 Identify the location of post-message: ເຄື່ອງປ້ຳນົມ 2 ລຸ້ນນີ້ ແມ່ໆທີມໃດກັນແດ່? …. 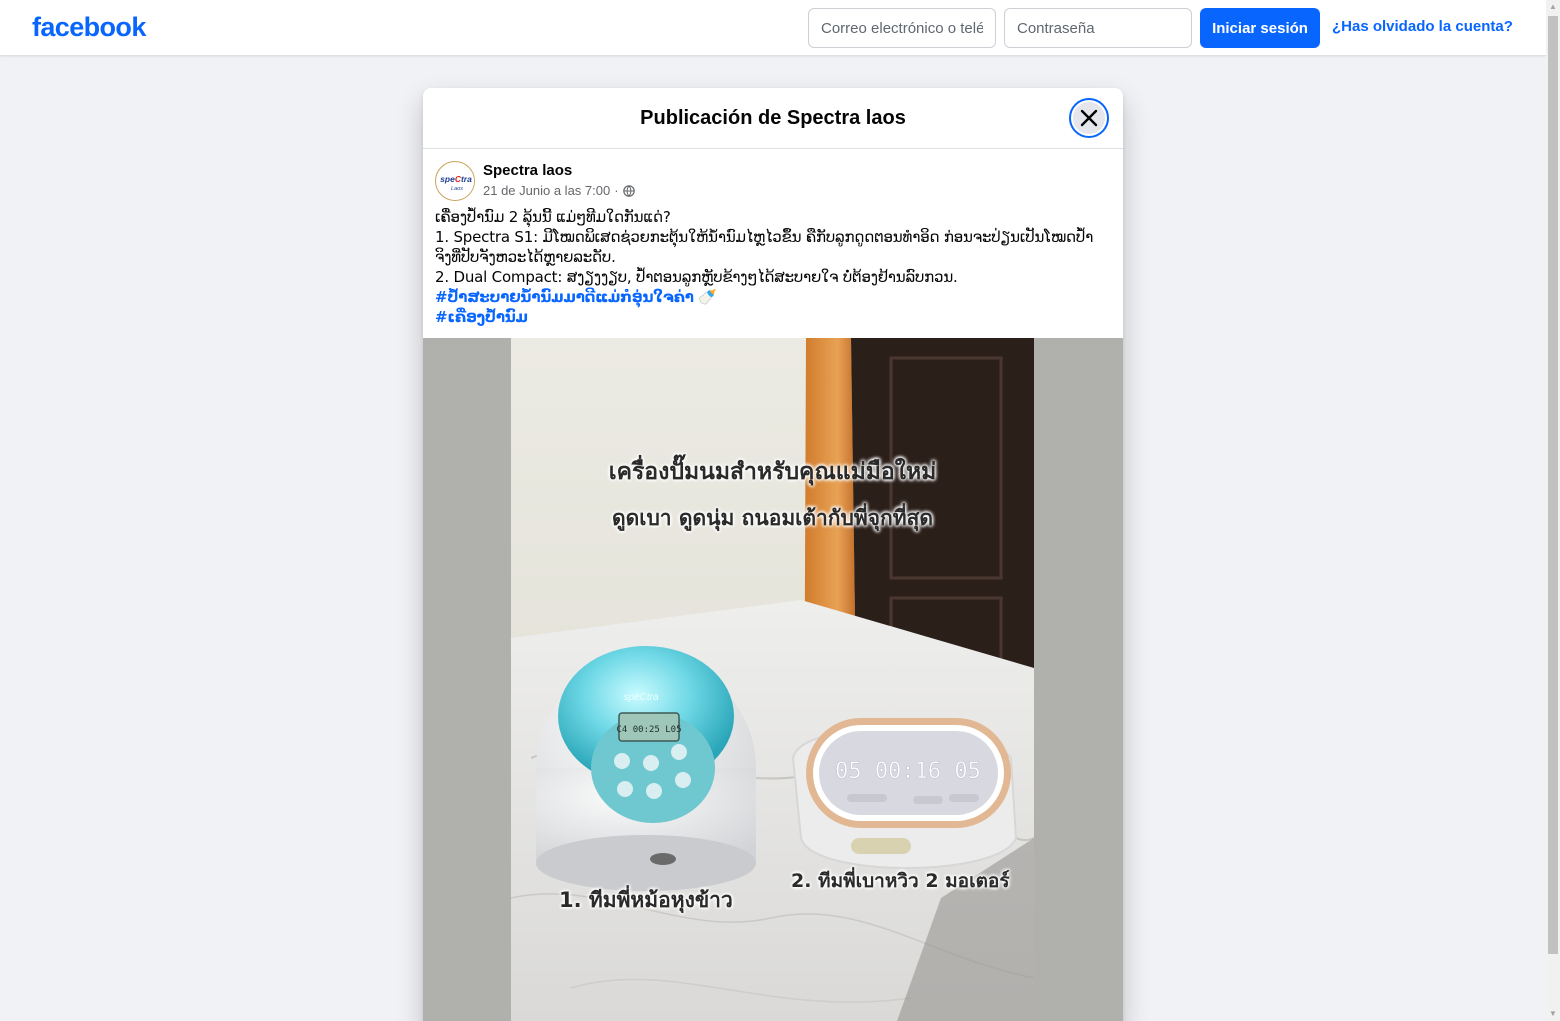
(773, 267).